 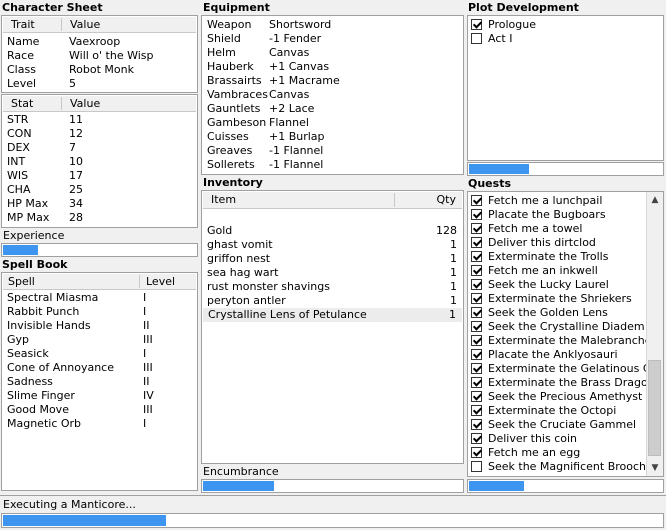 What do you see at coordinates (332, 301) in the screenshot?
I see `inventory-row: peryton antler 1` at bounding box center [332, 301].